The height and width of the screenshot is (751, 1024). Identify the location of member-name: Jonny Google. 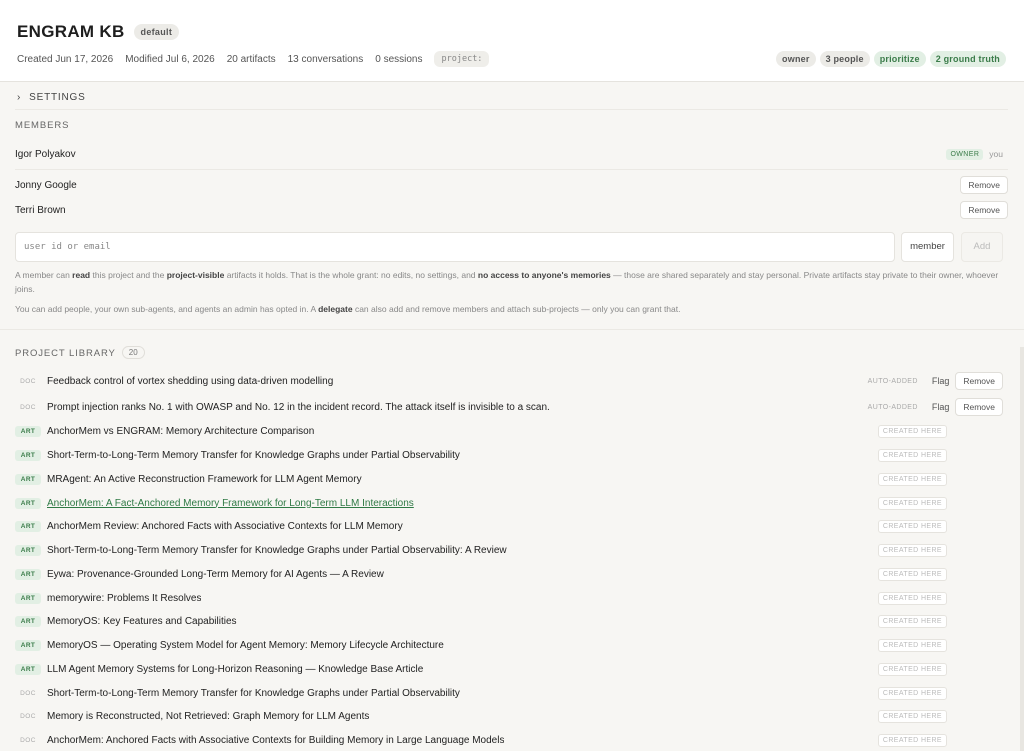
(46, 185).